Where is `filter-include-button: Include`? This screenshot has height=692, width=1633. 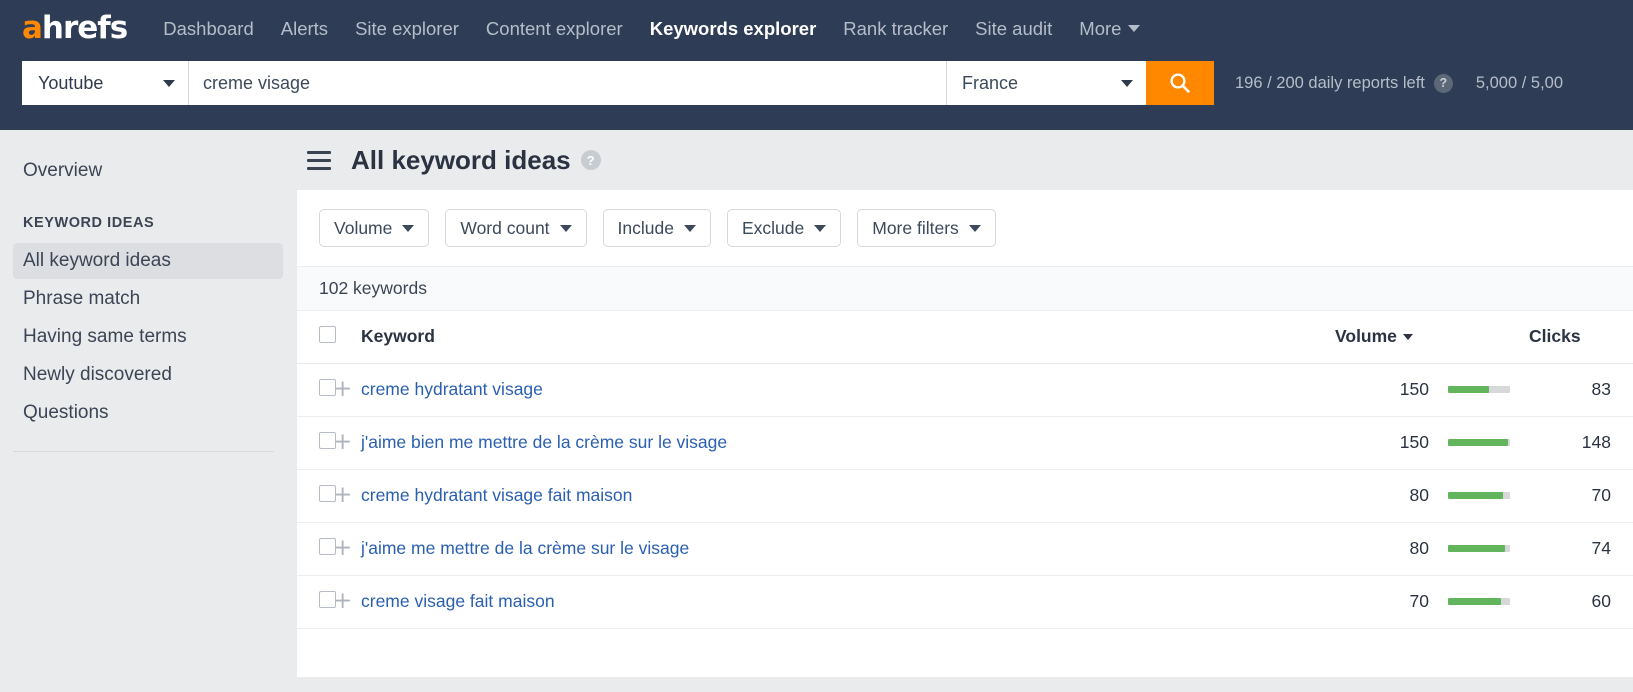
filter-include-button: Include is located at coordinates (656, 228).